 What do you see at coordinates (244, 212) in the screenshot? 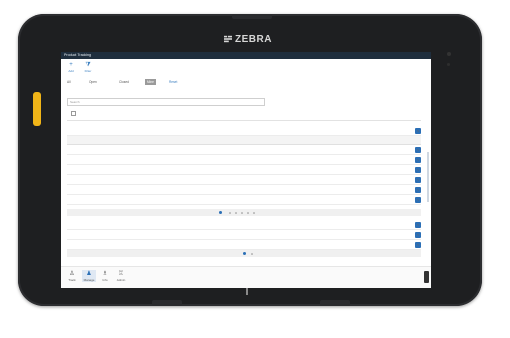
I see `sub-table-pager` at bounding box center [244, 212].